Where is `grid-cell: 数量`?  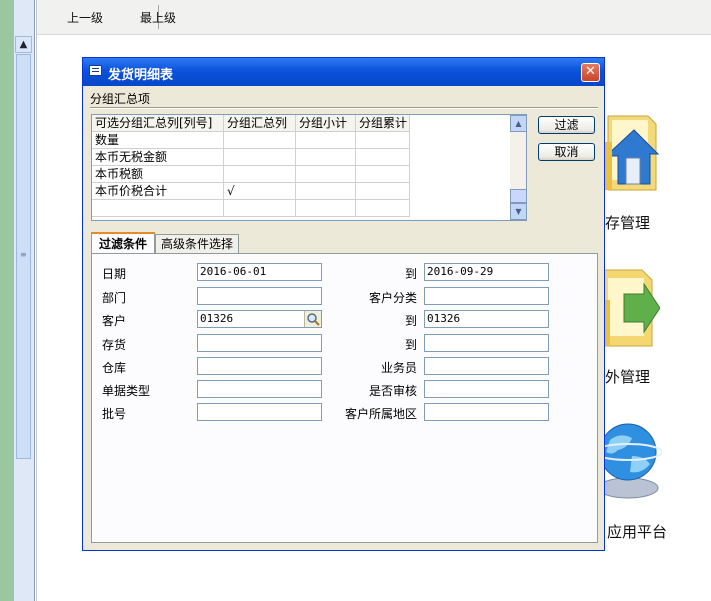 grid-cell: 数量 is located at coordinates (158, 140).